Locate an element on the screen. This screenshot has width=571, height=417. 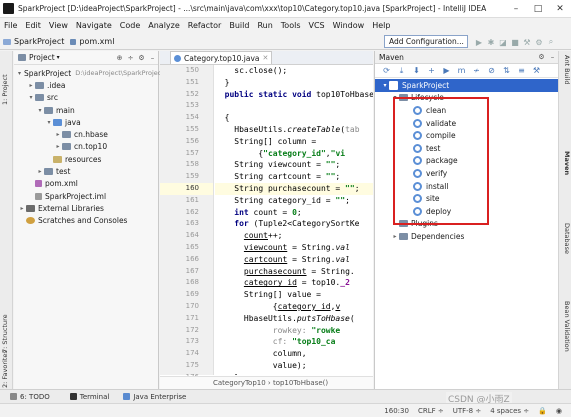
run-icon: ▶ is located at coordinates (479, 42).